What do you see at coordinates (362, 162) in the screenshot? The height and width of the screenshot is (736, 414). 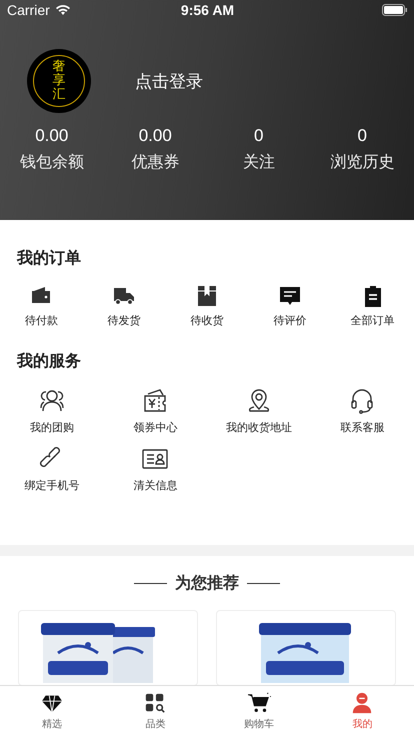 I see `stat-label: 浏览历史` at bounding box center [362, 162].